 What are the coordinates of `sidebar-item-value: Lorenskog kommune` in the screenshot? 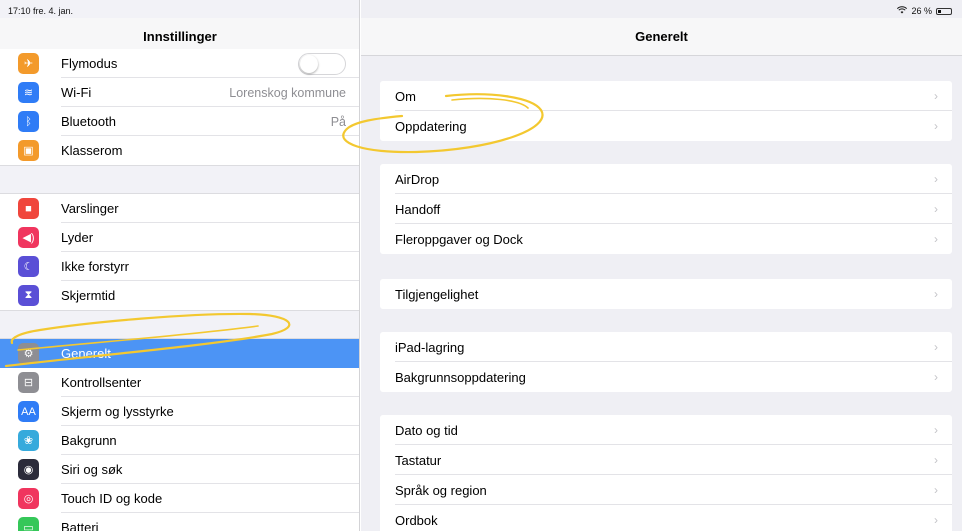 It's located at (287, 92).